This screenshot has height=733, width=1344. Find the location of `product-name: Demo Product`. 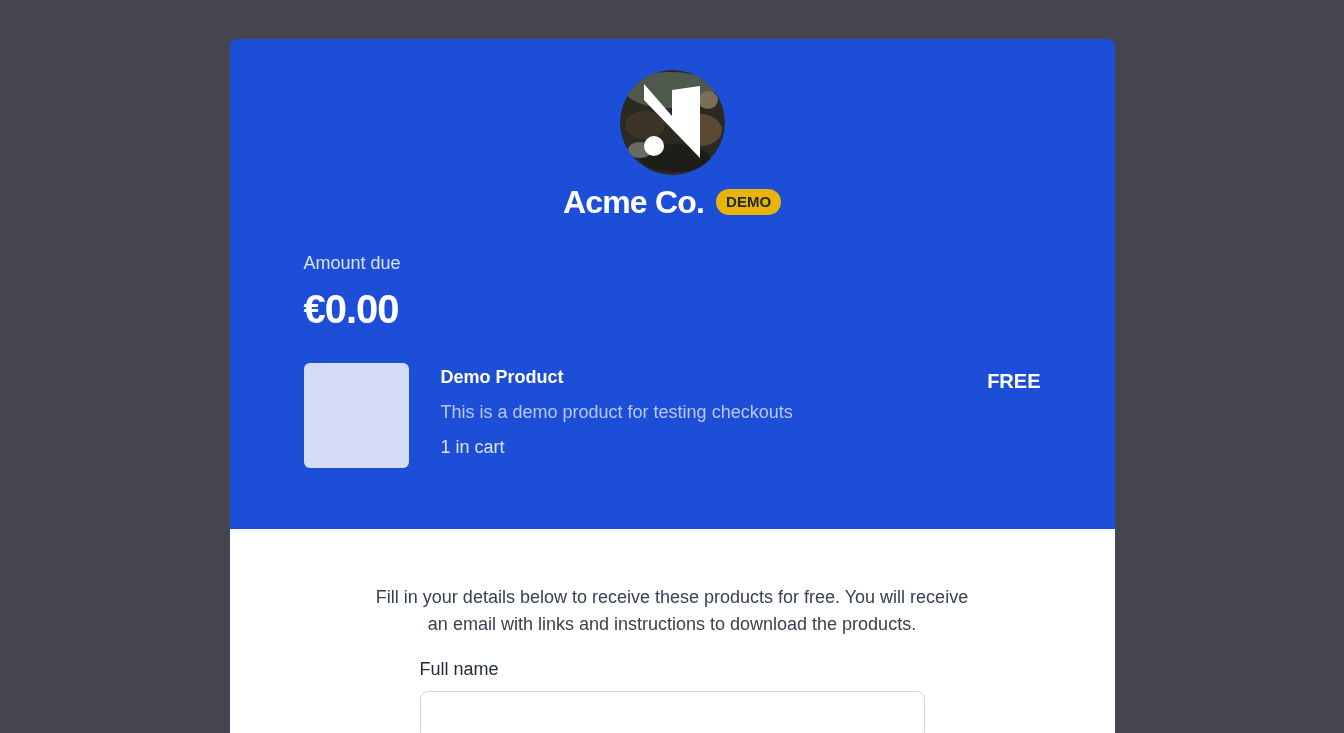

product-name: Demo Product is located at coordinates (502, 377).